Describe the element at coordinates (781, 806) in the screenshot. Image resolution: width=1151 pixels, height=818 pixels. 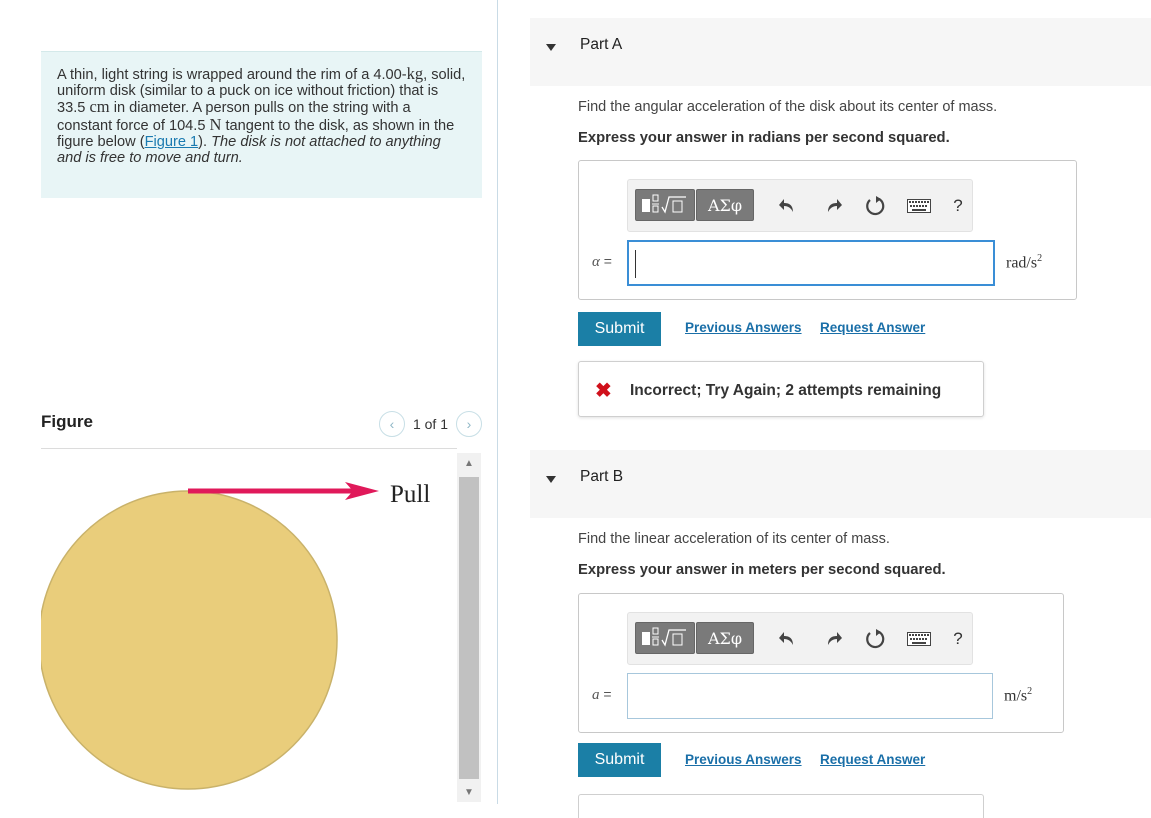
I see `part-b-feedback` at that location.